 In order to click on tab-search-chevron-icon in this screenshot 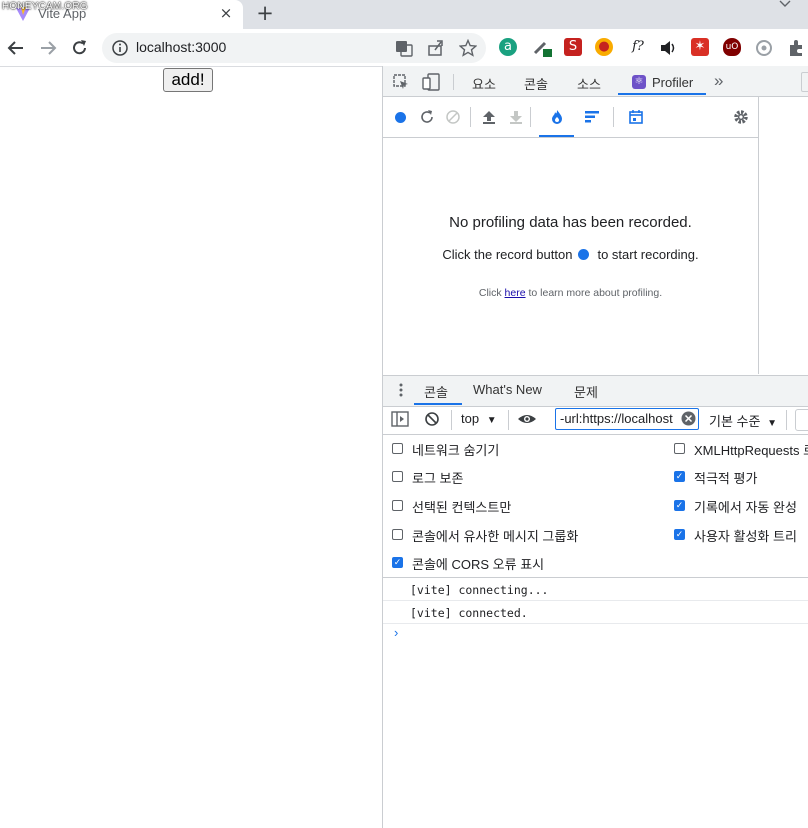, I will do `click(785, 4)`.